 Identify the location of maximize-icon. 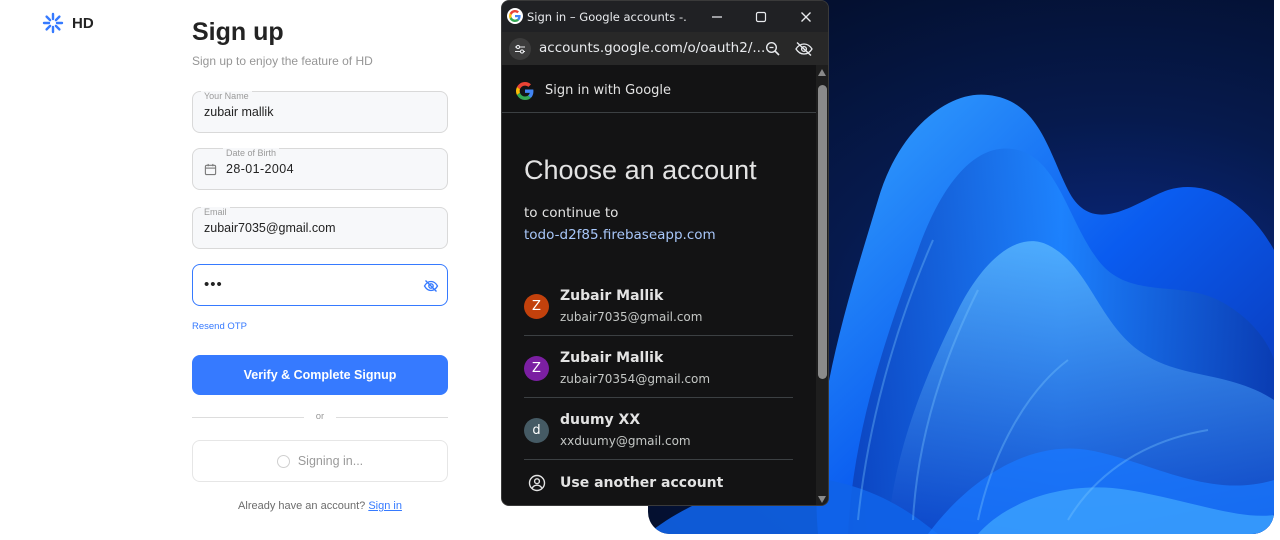
(761, 16).